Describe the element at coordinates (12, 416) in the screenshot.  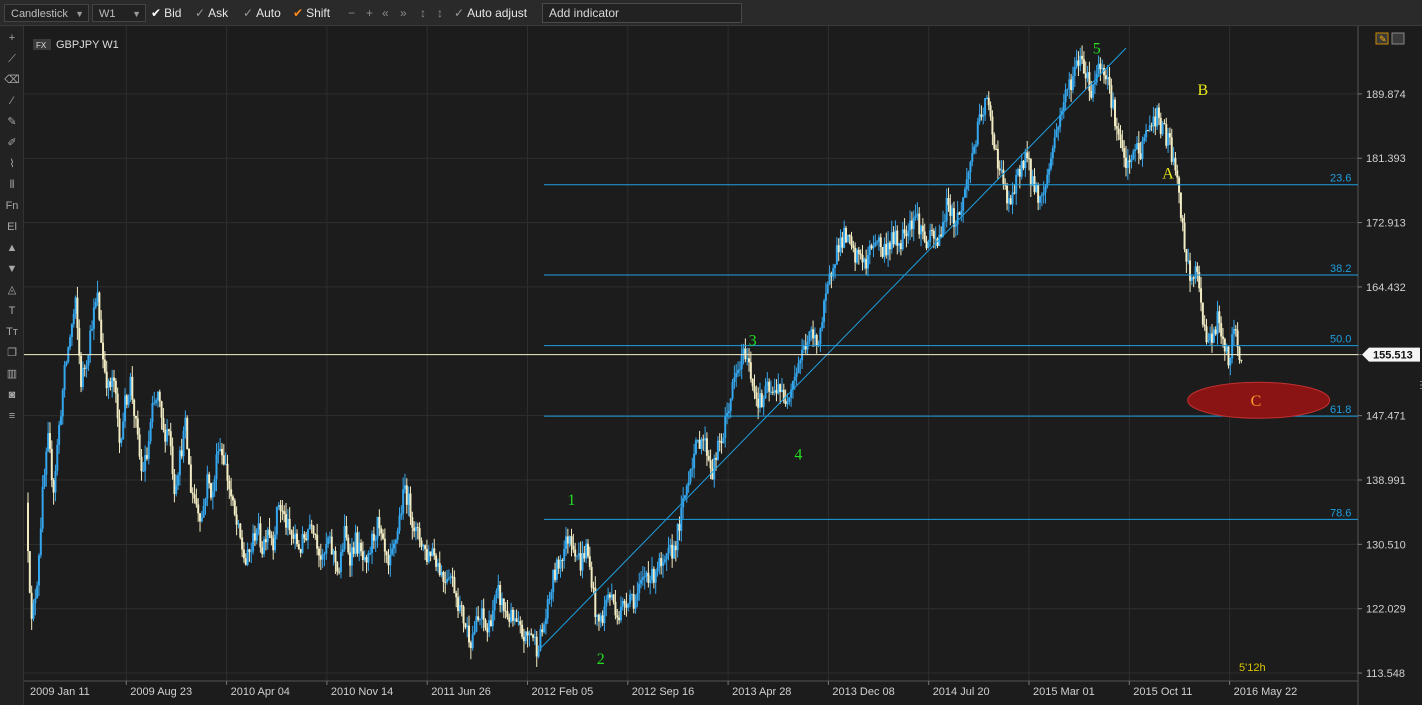
I see `list-icon: ≡` at that location.